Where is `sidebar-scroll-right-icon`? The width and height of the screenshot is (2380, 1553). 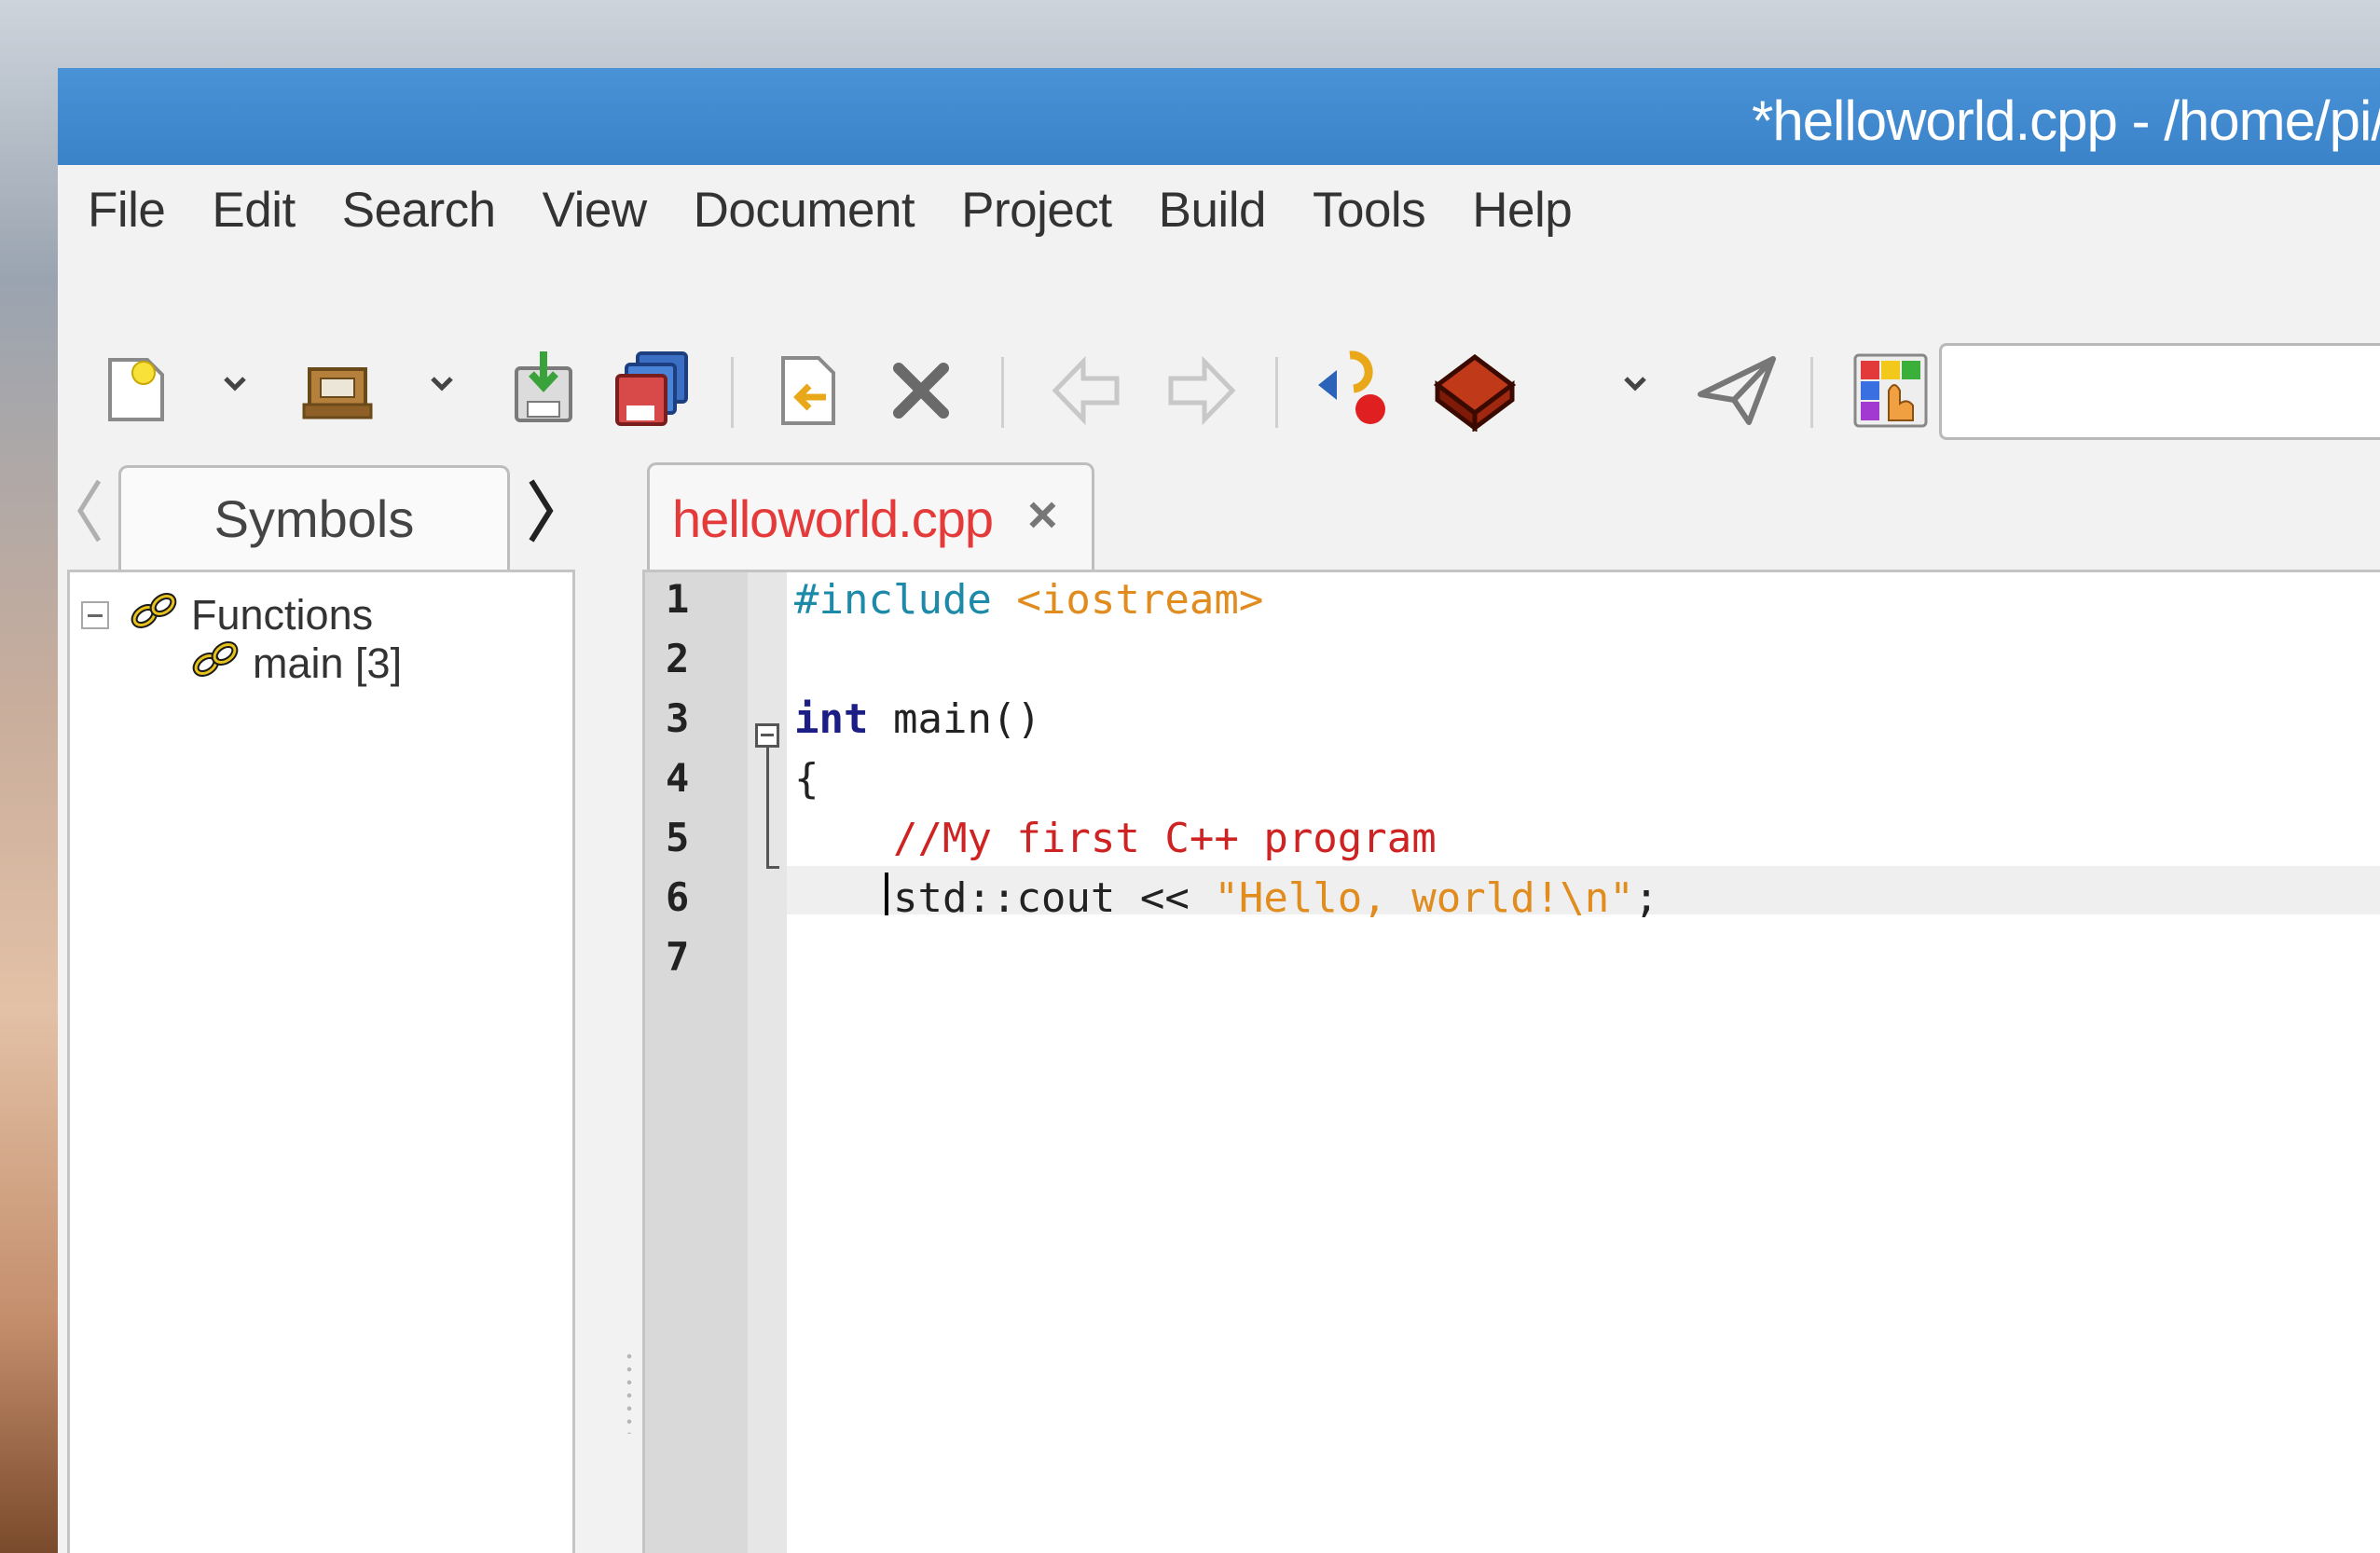 sidebar-scroll-right-icon is located at coordinates (540, 513).